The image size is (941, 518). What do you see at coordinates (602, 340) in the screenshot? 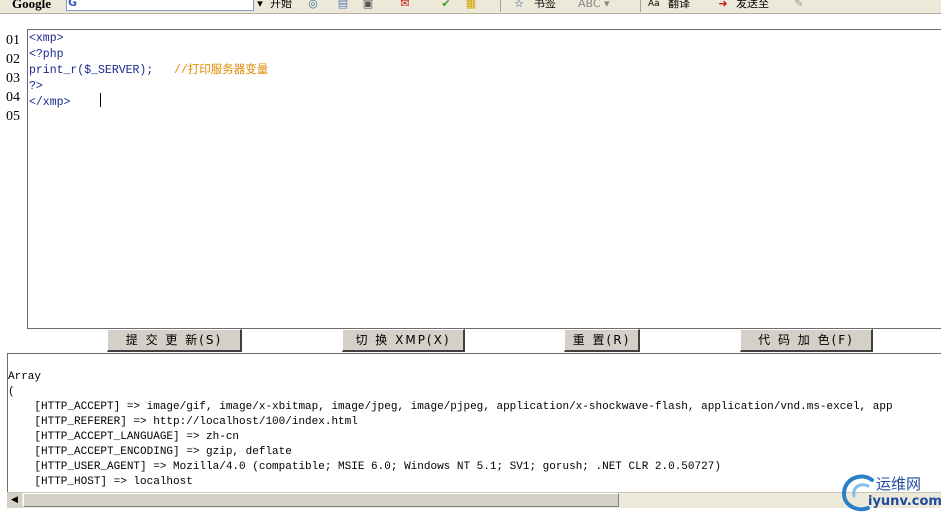
I see `reset-button: 重 置(R)` at bounding box center [602, 340].